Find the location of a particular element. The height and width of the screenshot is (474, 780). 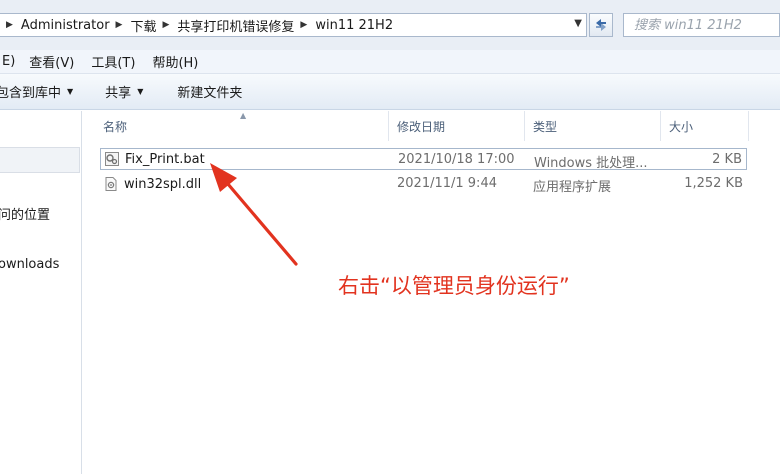

breadcrumb-item-printer-fix: 共享打印机错误修复 is located at coordinates (235, 25).